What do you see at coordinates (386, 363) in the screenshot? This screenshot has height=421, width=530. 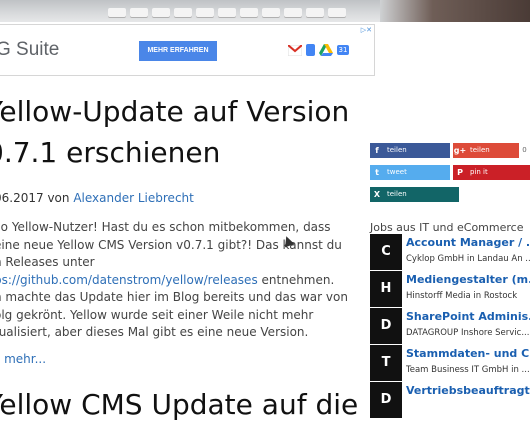 I see `job-company-initial: T` at bounding box center [386, 363].